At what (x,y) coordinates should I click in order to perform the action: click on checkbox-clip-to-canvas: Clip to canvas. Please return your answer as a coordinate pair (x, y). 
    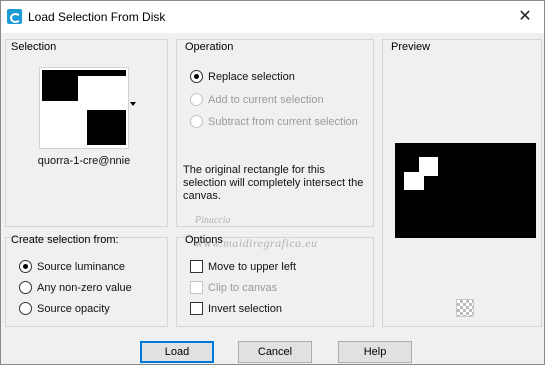
    Looking at the image, I should click on (233, 287).